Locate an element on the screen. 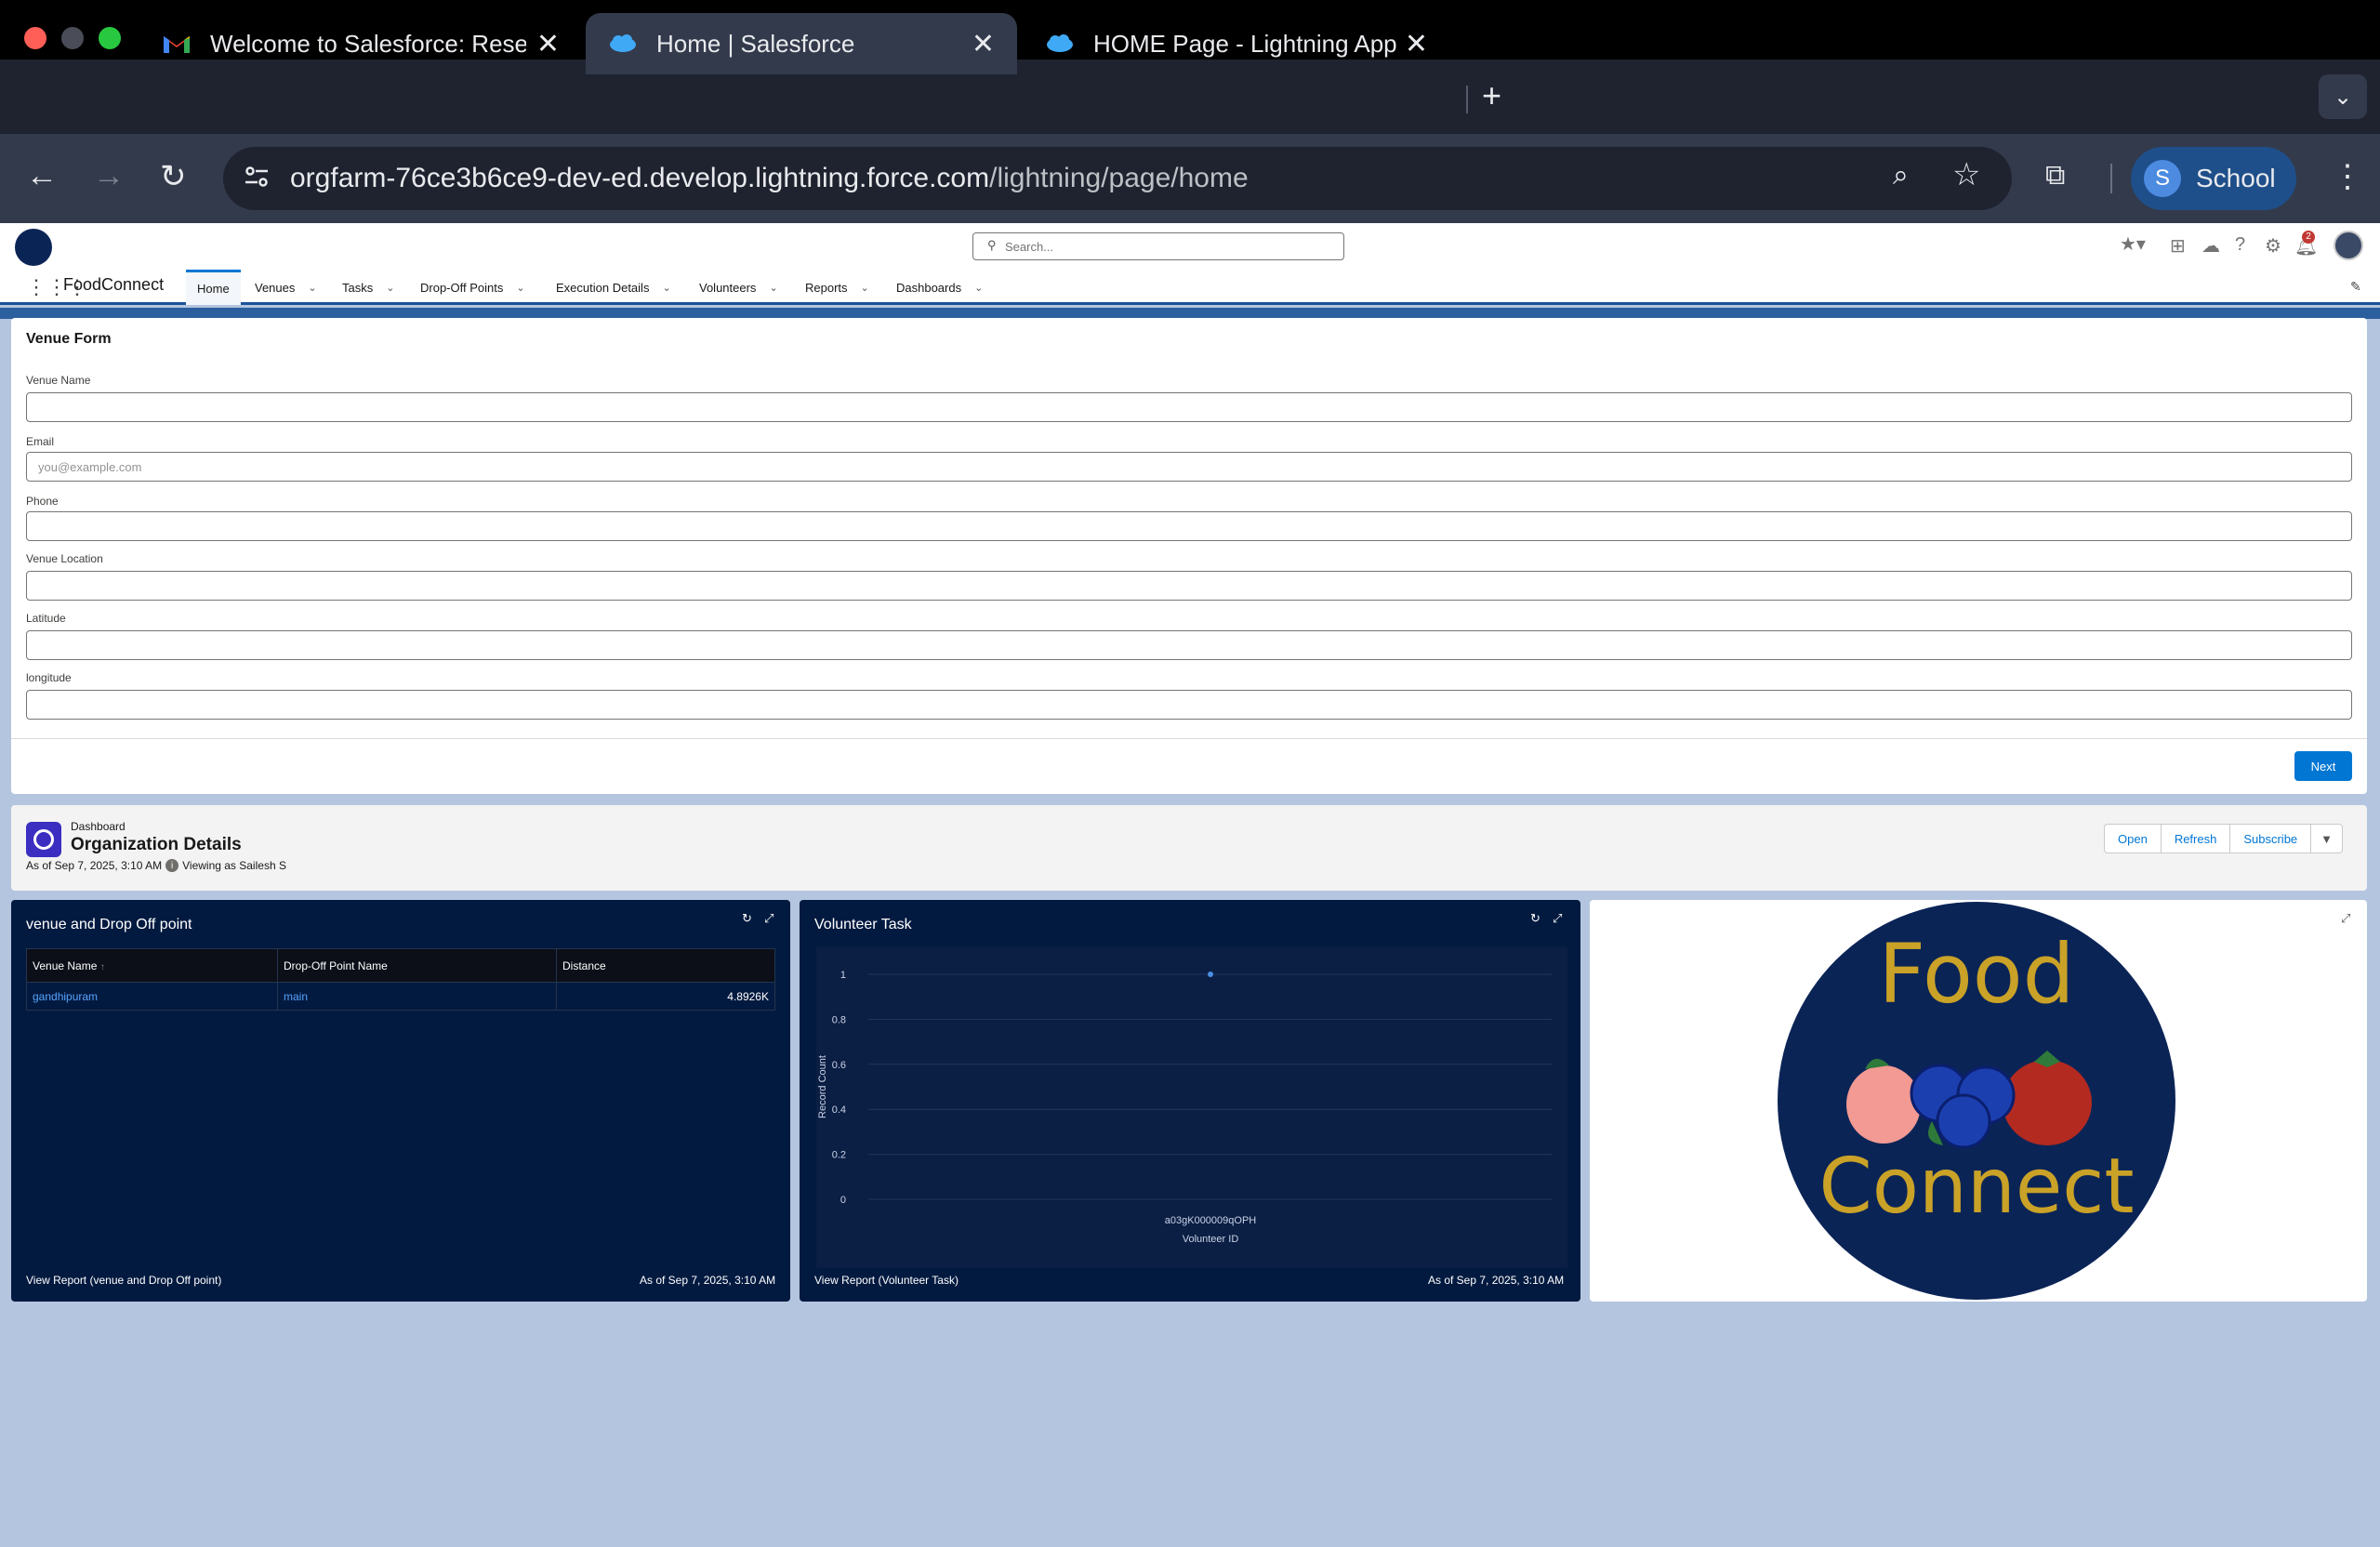  nav-tab-home: Home is located at coordinates (213, 287).